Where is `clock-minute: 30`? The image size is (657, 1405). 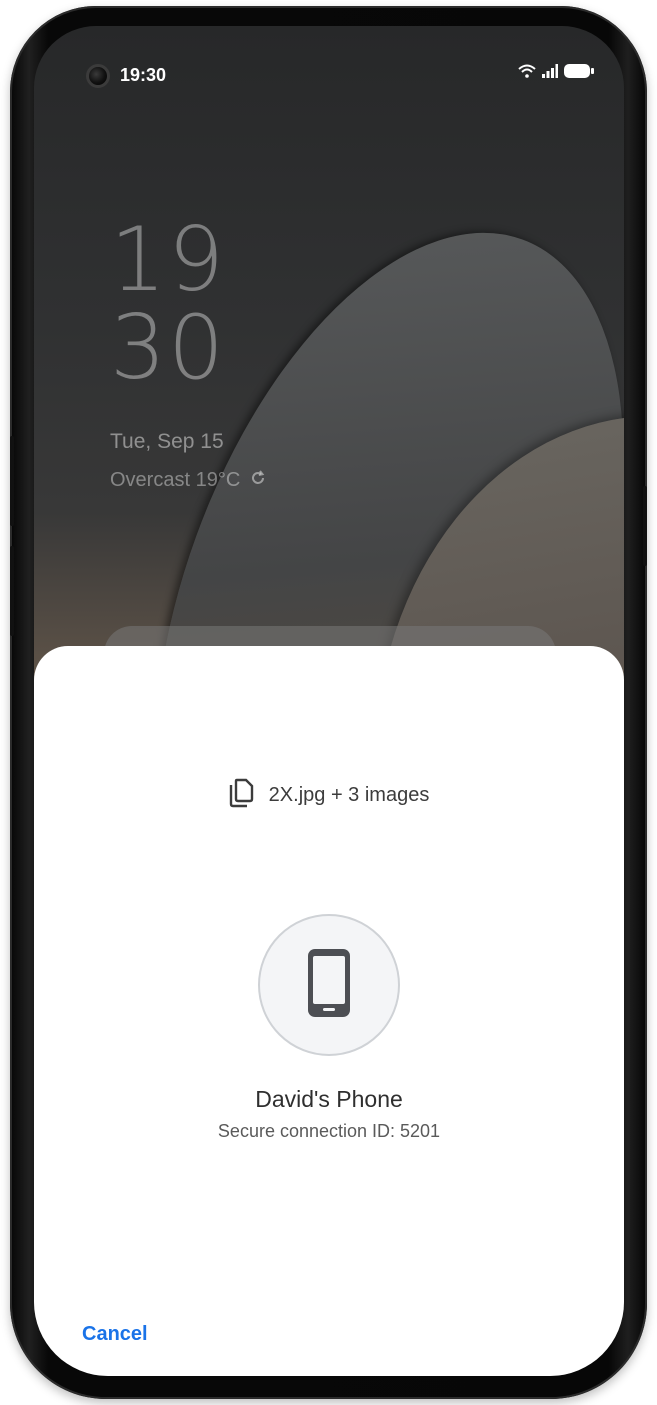 clock-minute: 30 is located at coordinates (168, 347).